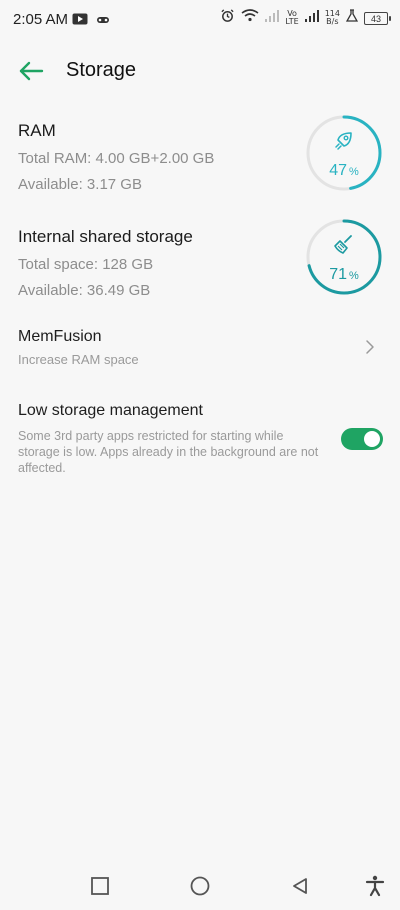 This screenshot has height=910, width=400. What do you see at coordinates (372, 439) in the screenshot?
I see `toggle-knob` at bounding box center [372, 439].